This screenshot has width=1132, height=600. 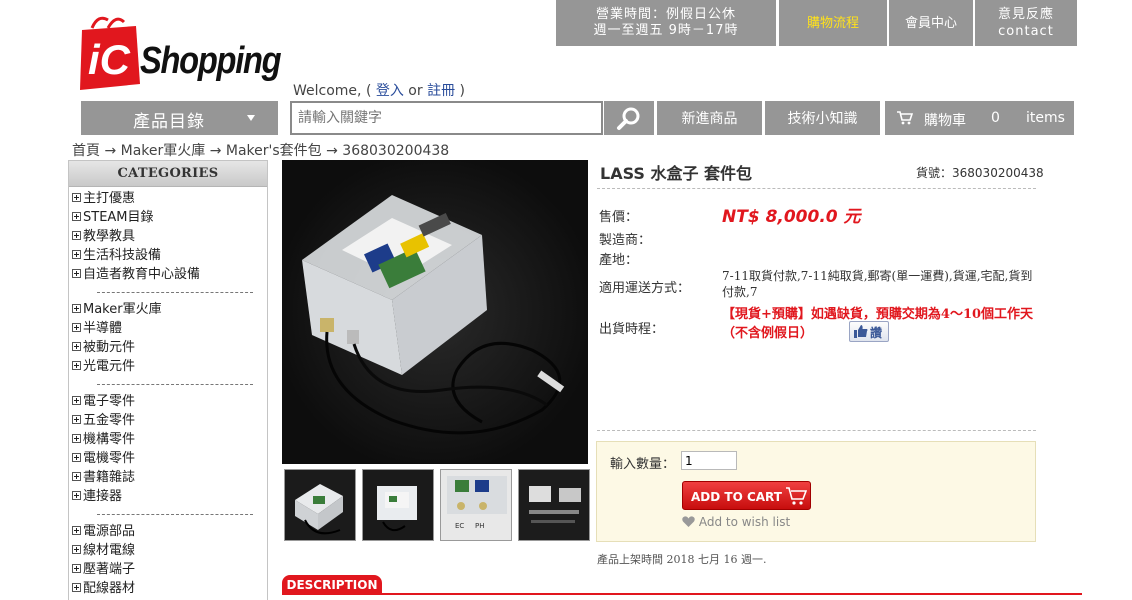 What do you see at coordinates (979, 118) in the screenshot?
I see `cart-button: 購物車 0 items` at bounding box center [979, 118].